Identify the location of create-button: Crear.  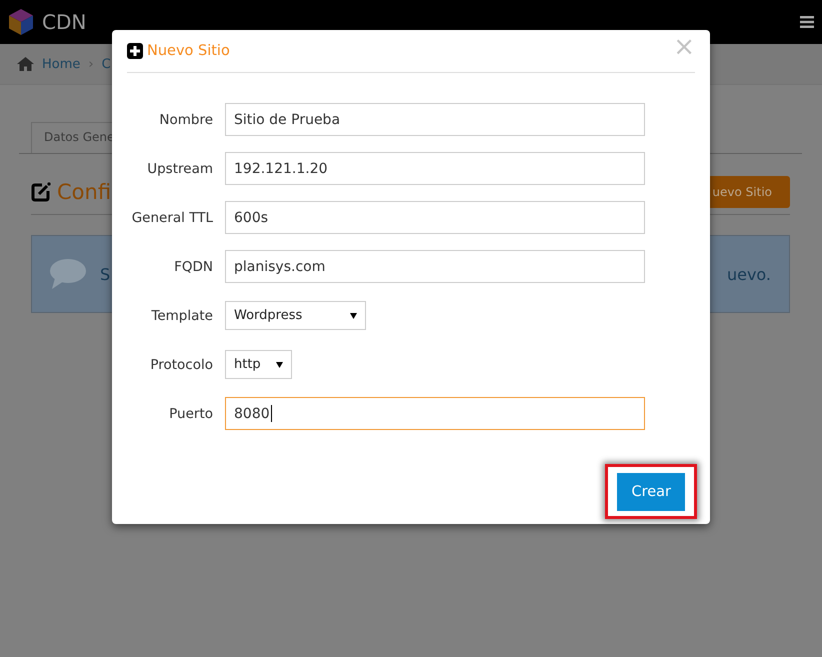
(651, 492).